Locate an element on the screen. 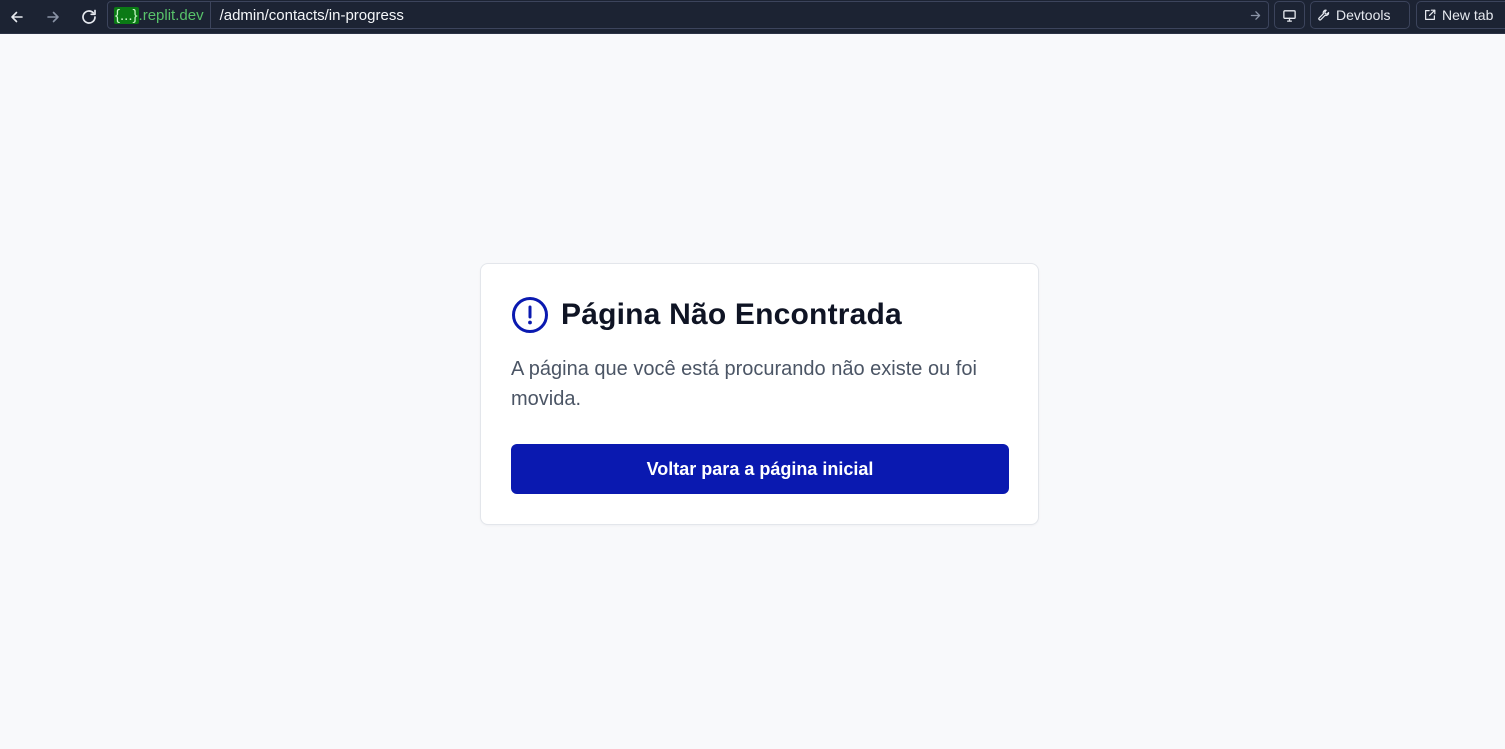  url-host-braces: {...} is located at coordinates (126, 15).